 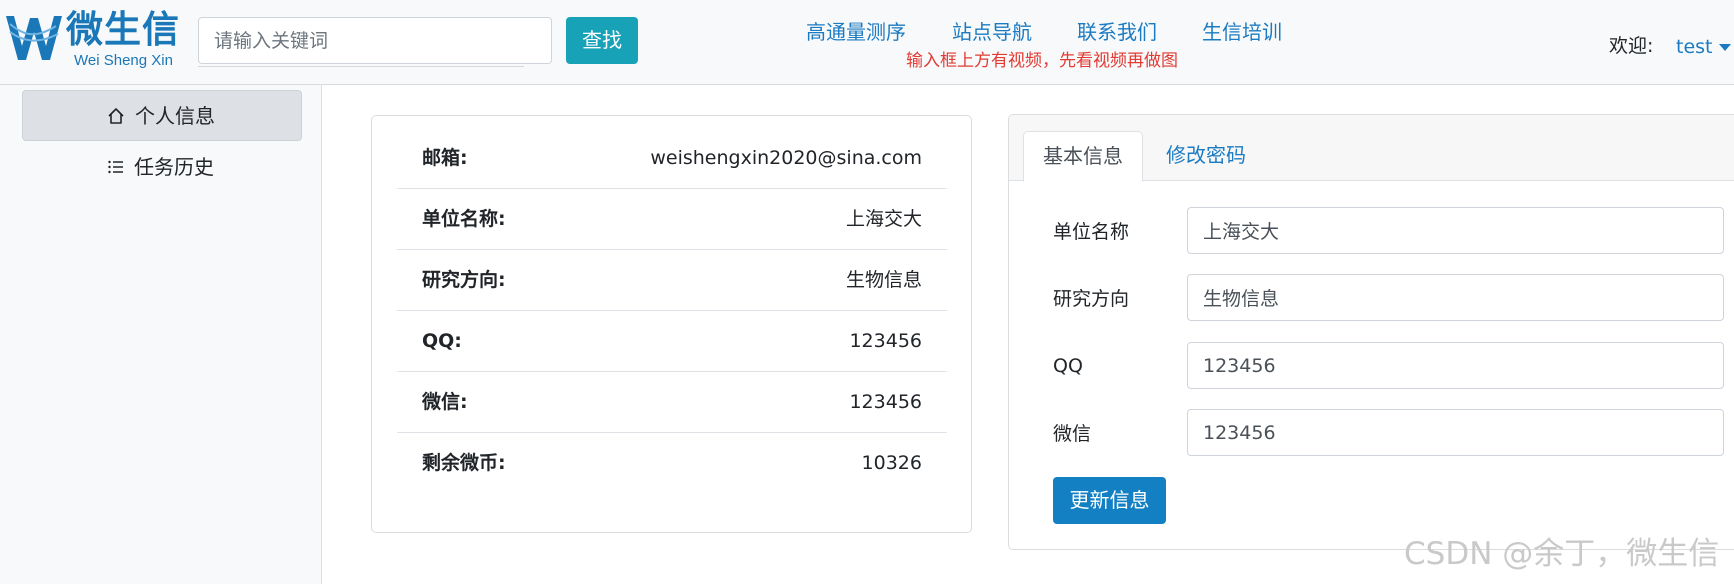 I want to click on info-key: 邮箱:, so click(x=445, y=158).